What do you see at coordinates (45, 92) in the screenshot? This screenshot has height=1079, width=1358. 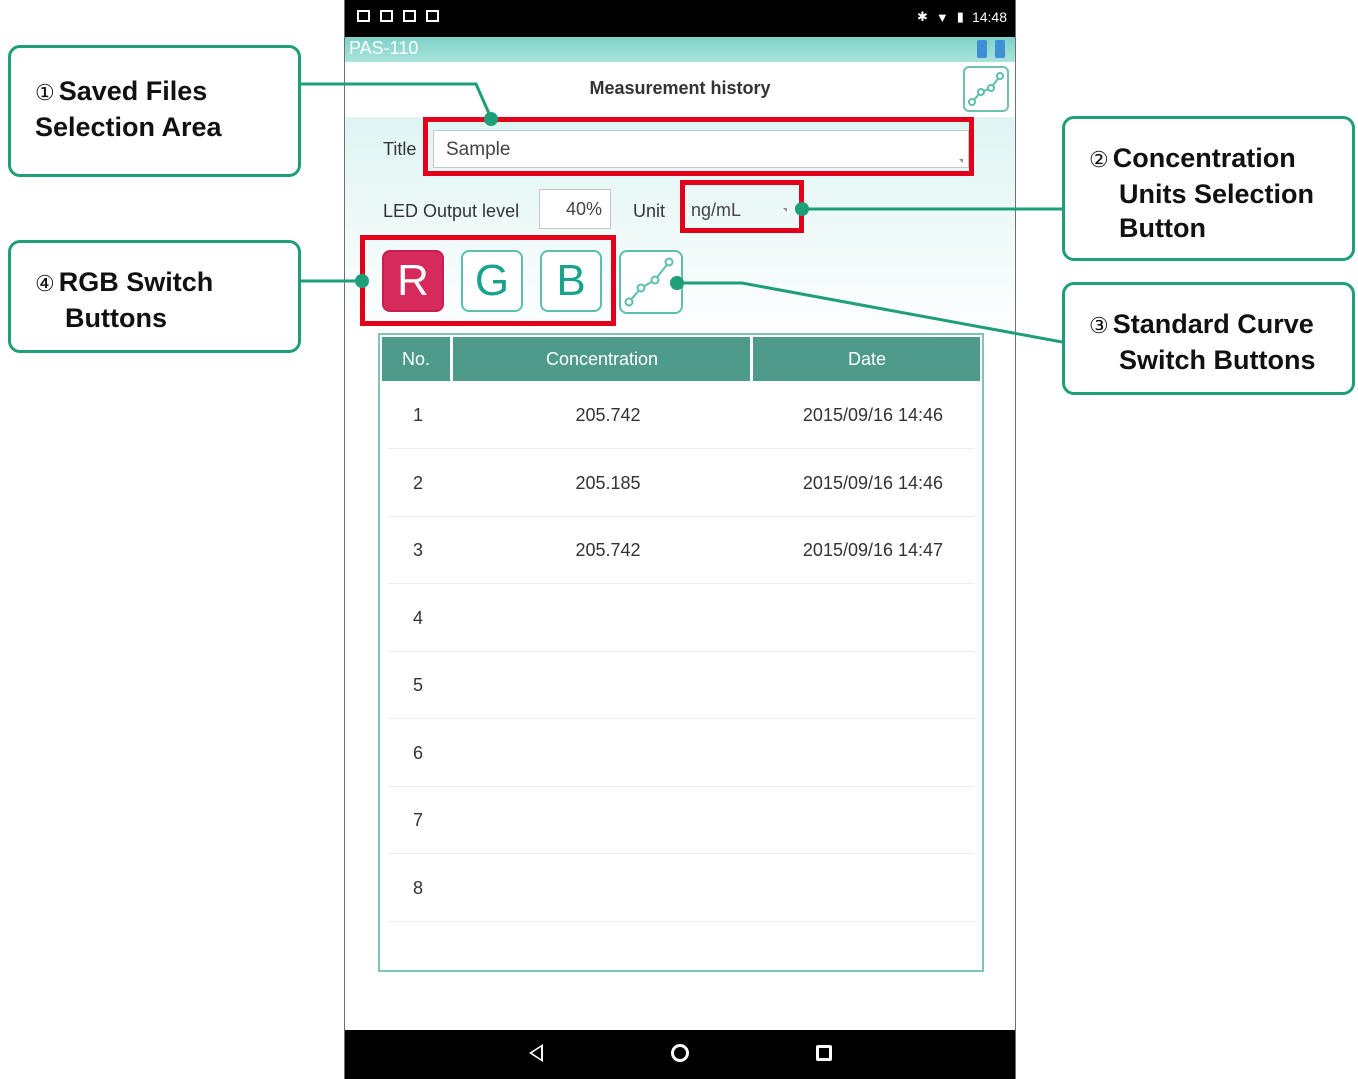 I see `callout-number: ①` at bounding box center [45, 92].